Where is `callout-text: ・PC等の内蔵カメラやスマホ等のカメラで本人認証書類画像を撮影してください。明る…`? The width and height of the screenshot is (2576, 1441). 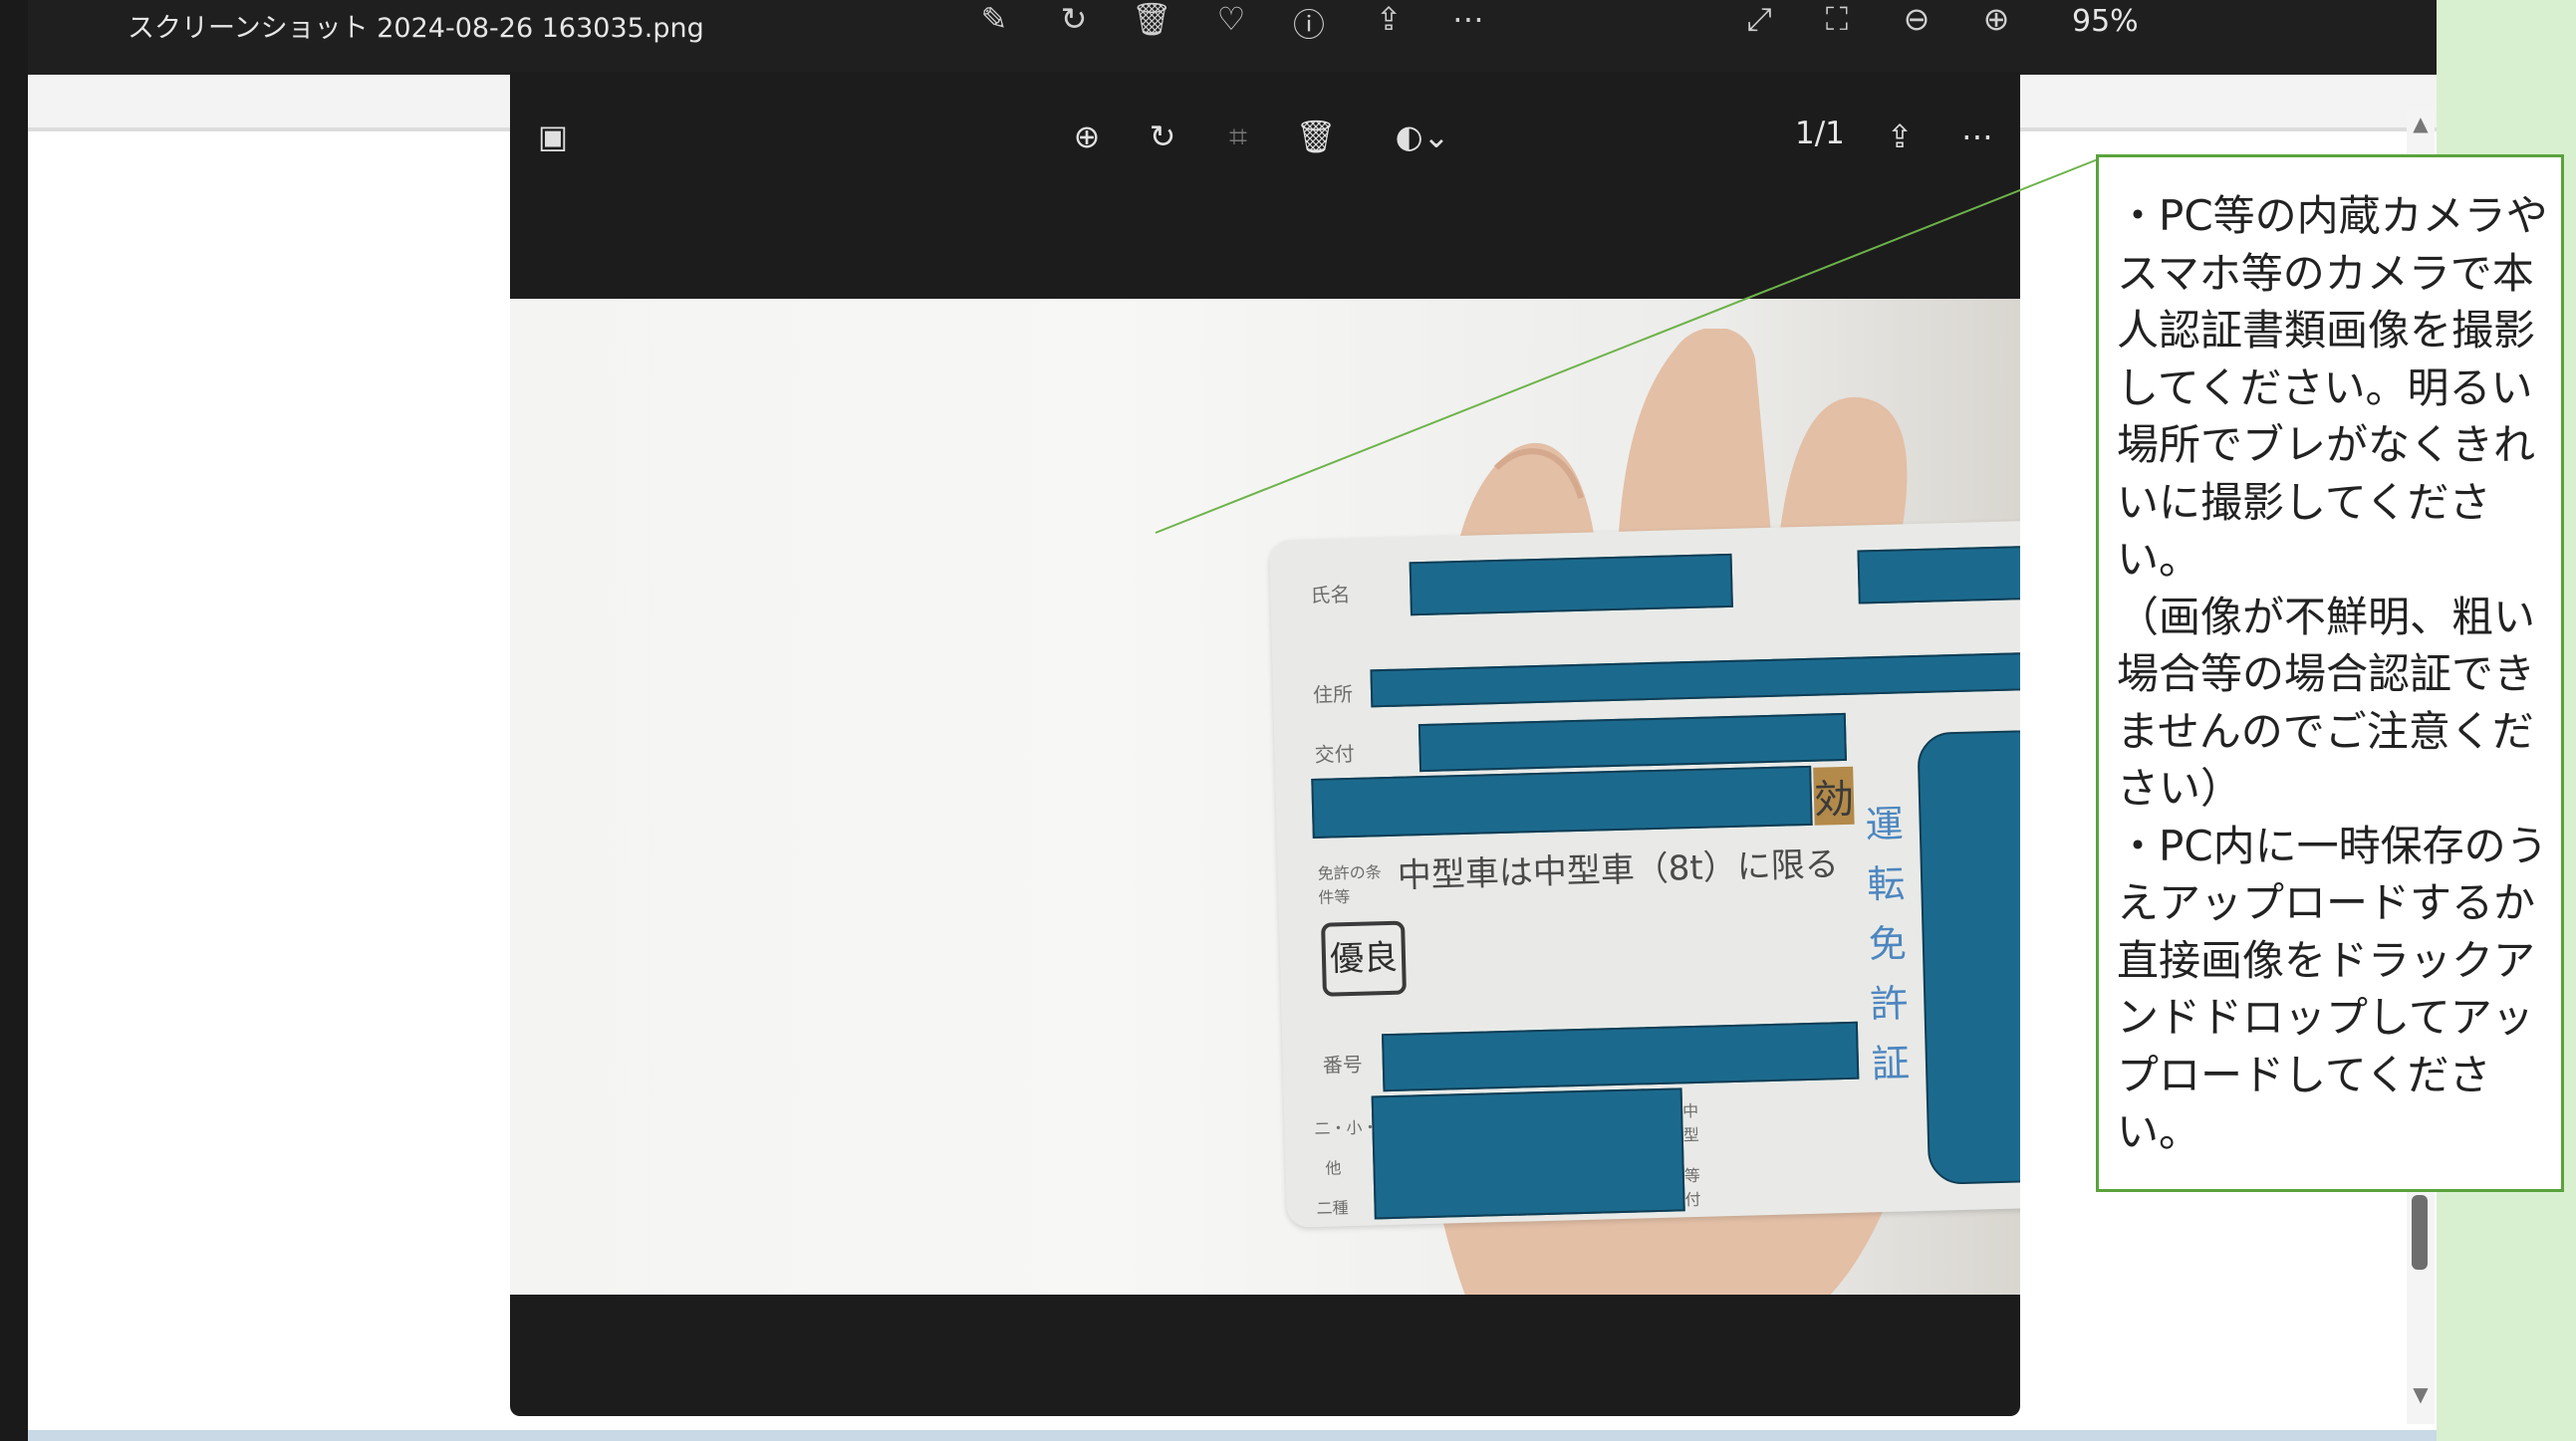
callout-text: ・PC等の内蔵カメラやスマホ等のカメラで本人認証書類画像を撮影してください。明る… is located at coordinates (2332, 673).